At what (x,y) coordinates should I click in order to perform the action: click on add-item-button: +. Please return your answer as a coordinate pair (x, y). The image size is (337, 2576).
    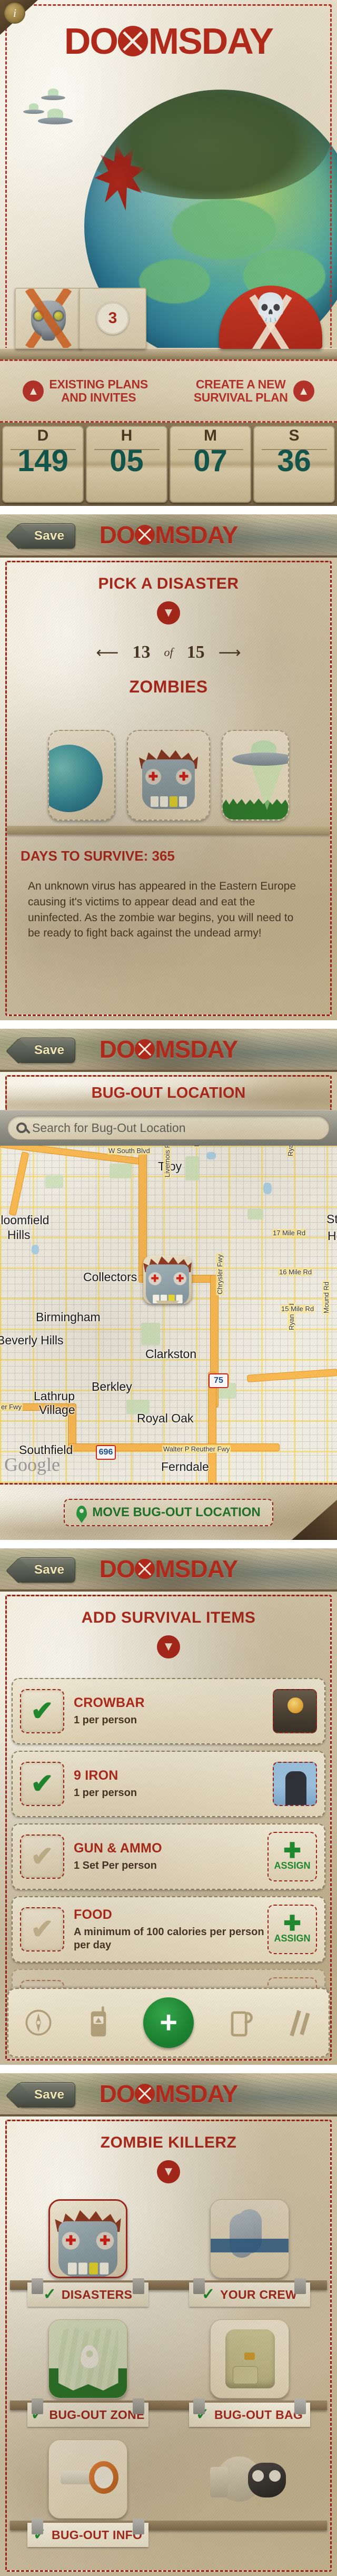
    Looking at the image, I should click on (168, 2022).